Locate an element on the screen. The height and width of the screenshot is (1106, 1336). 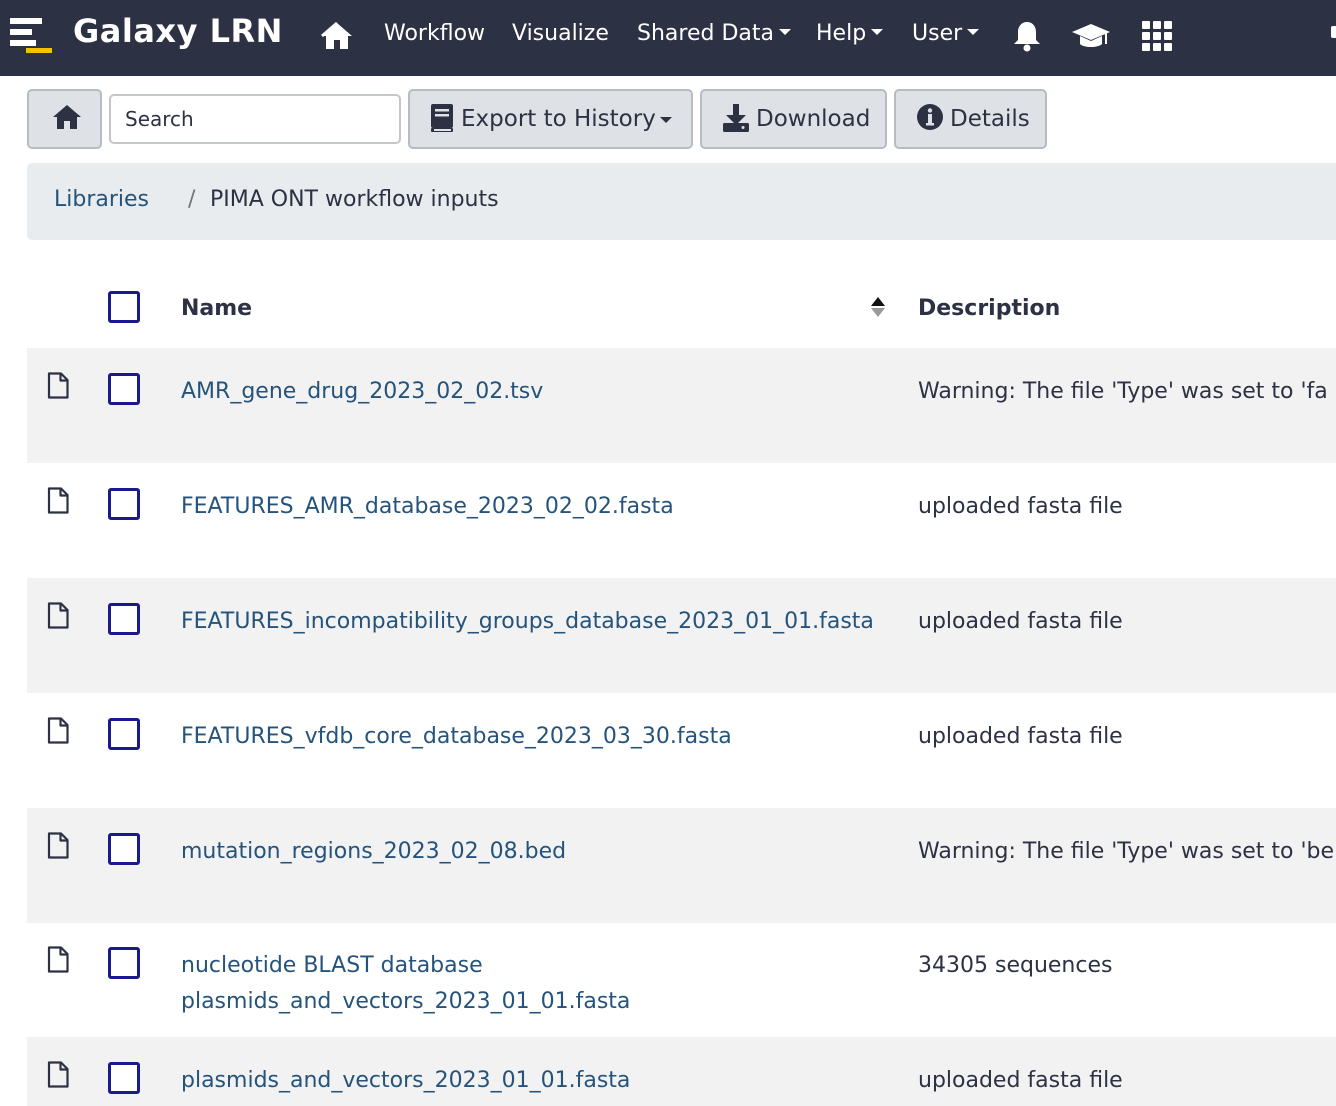
export-to-history-label: Export to History is located at coordinates (558, 119).